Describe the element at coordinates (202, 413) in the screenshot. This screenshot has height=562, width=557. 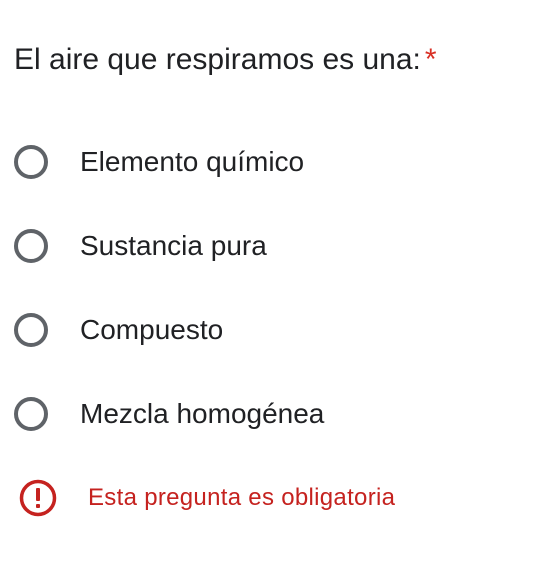
I see `option-label: Mezcla homogénea` at that location.